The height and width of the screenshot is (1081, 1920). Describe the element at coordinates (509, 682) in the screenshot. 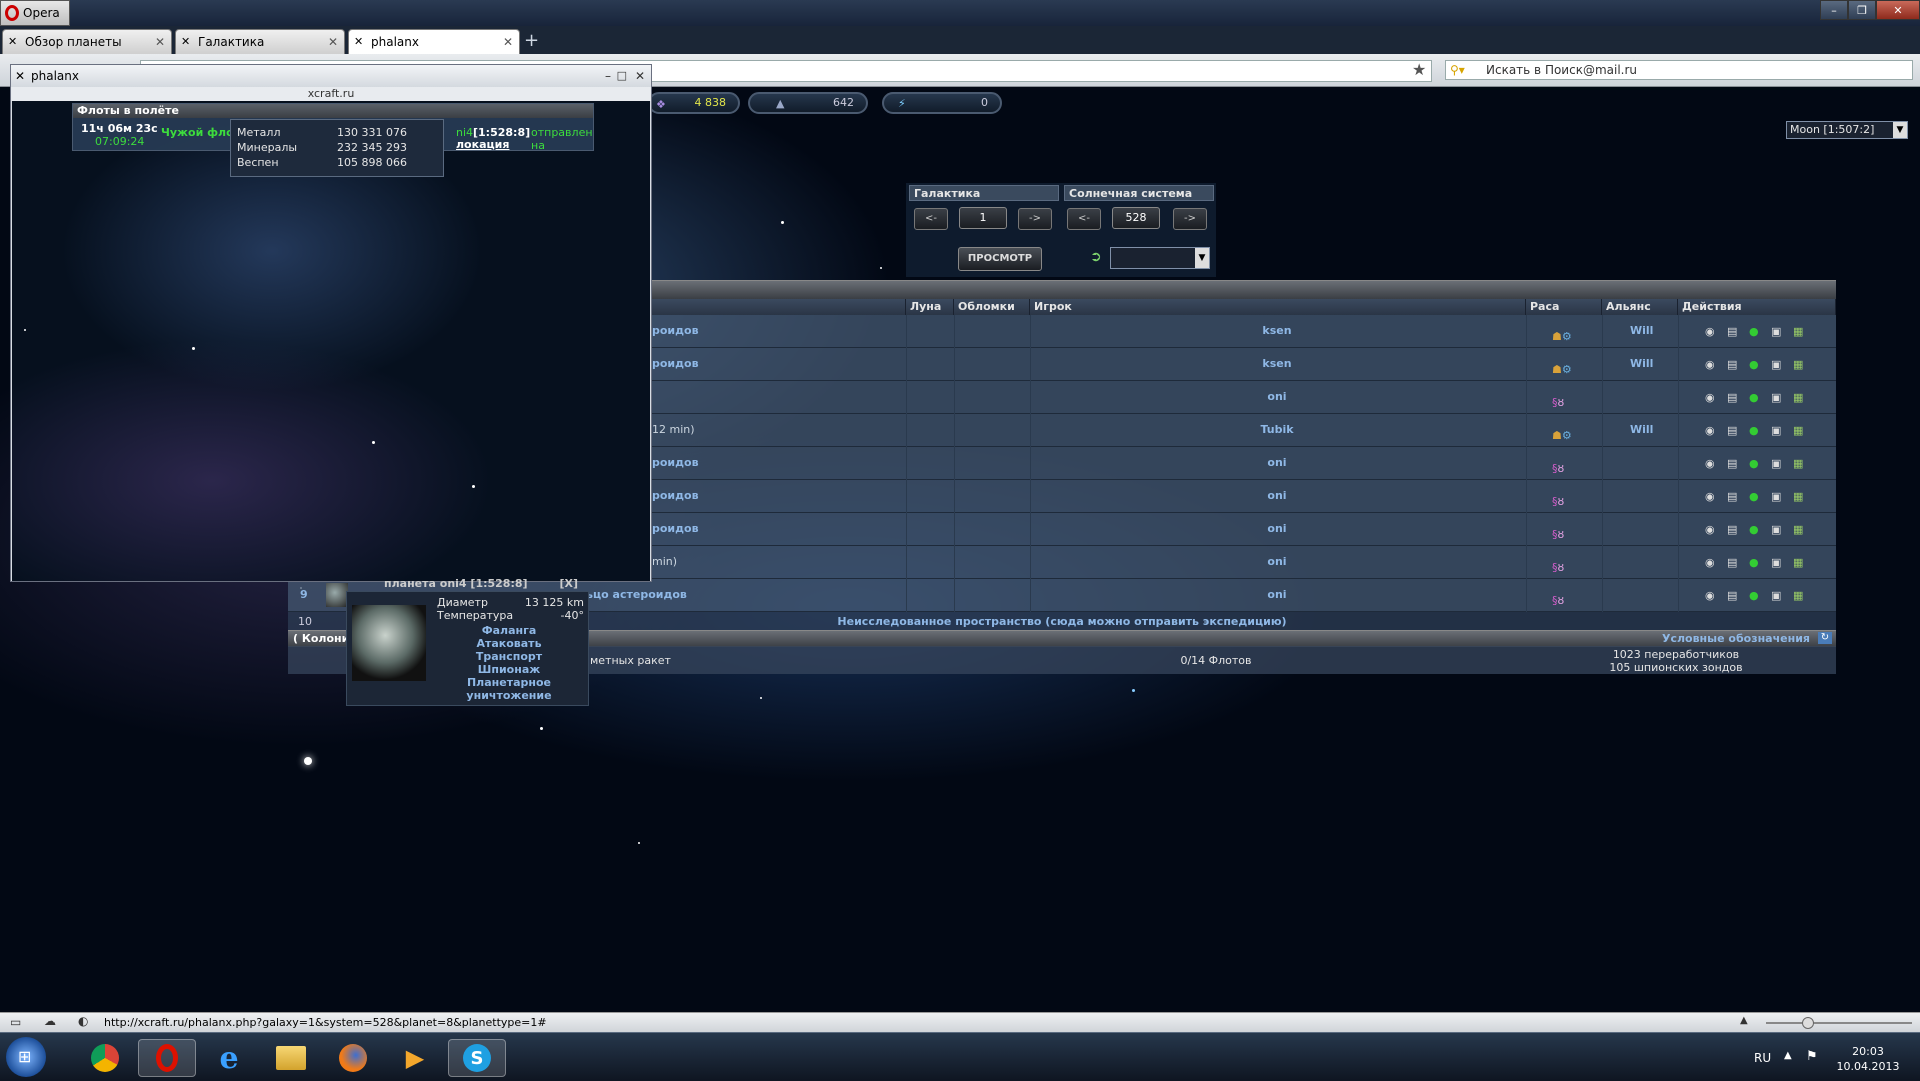

I see `planetary-destruction-link: Планетарное` at that location.